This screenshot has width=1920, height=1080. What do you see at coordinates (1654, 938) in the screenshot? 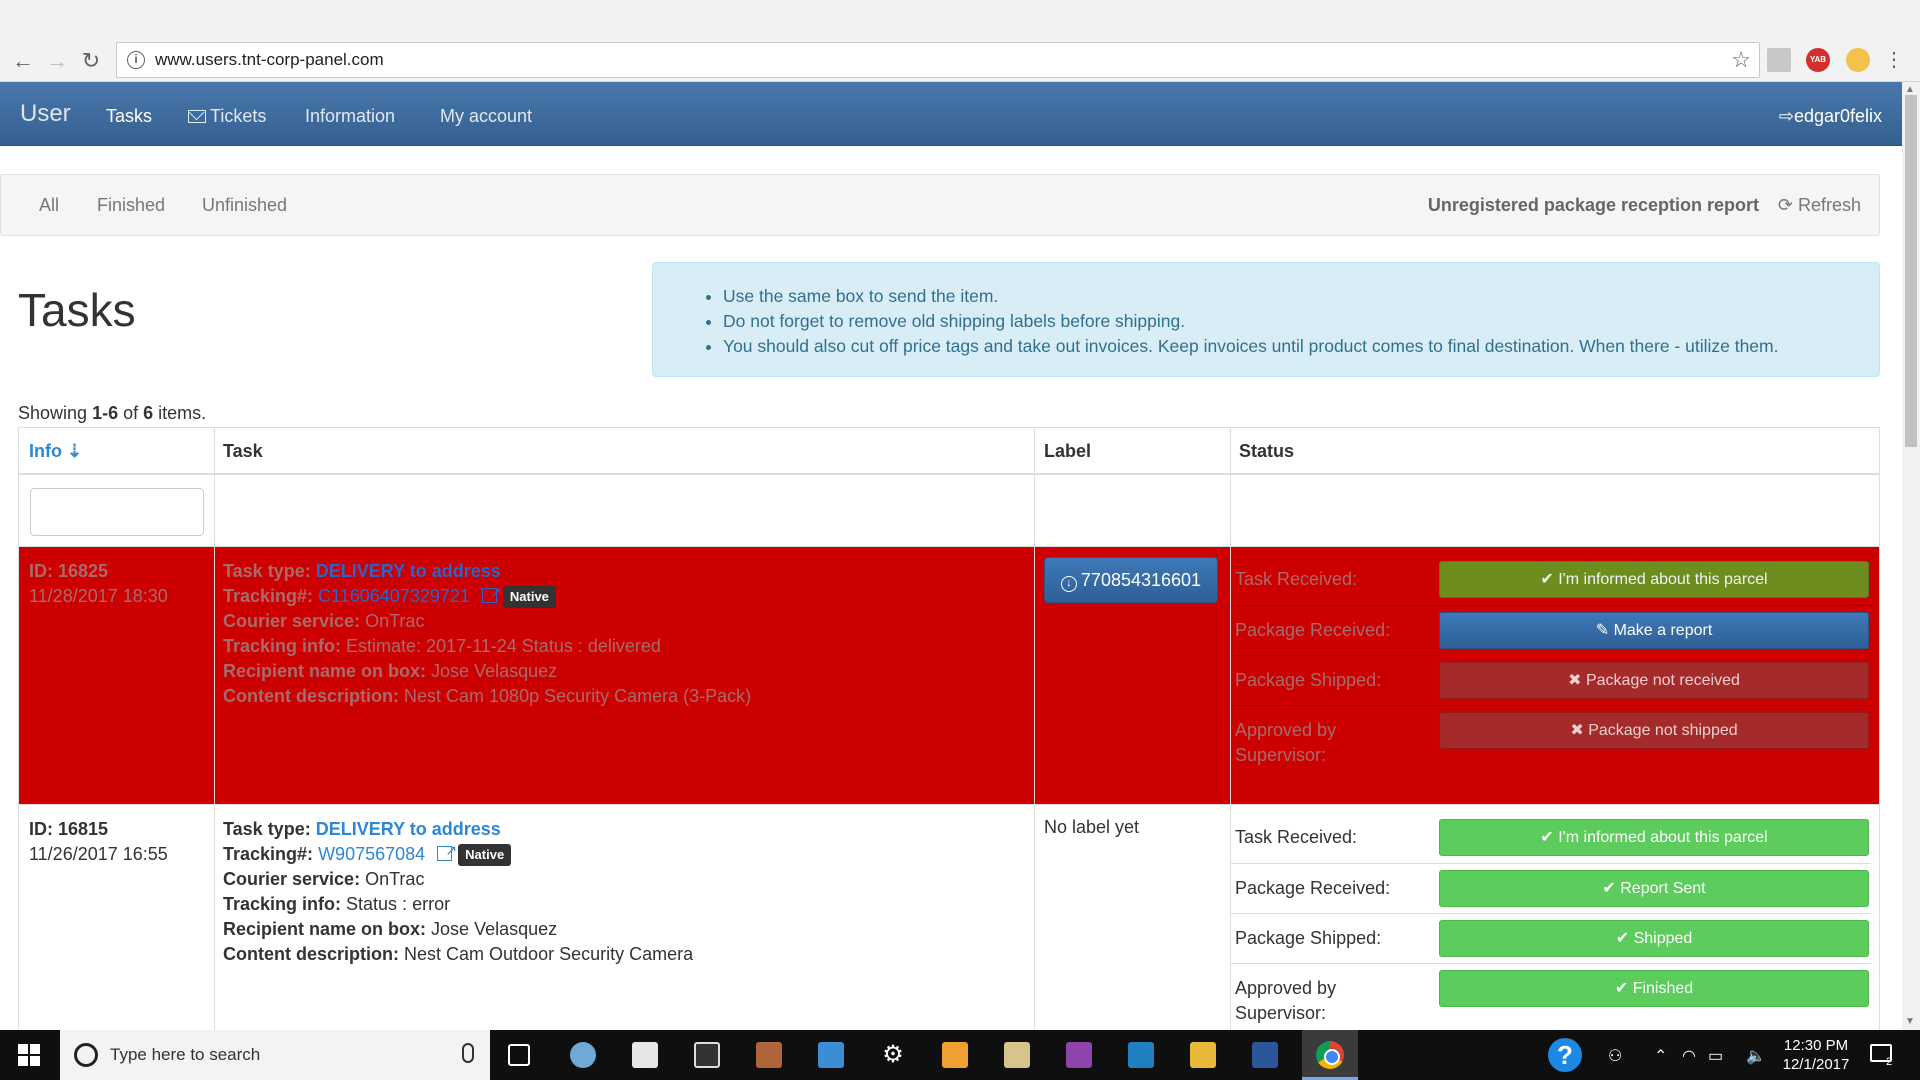
I see `shipped-button: ✔ Shipped` at bounding box center [1654, 938].